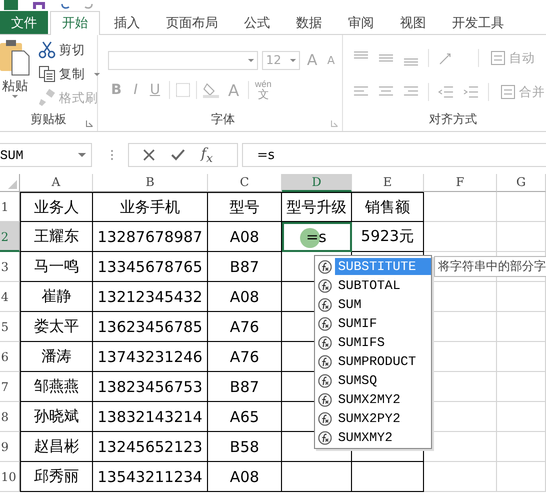  Describe the element at coordinates (57, 356) in the screenshot. I see `table-cell: 潘涛` at that location.